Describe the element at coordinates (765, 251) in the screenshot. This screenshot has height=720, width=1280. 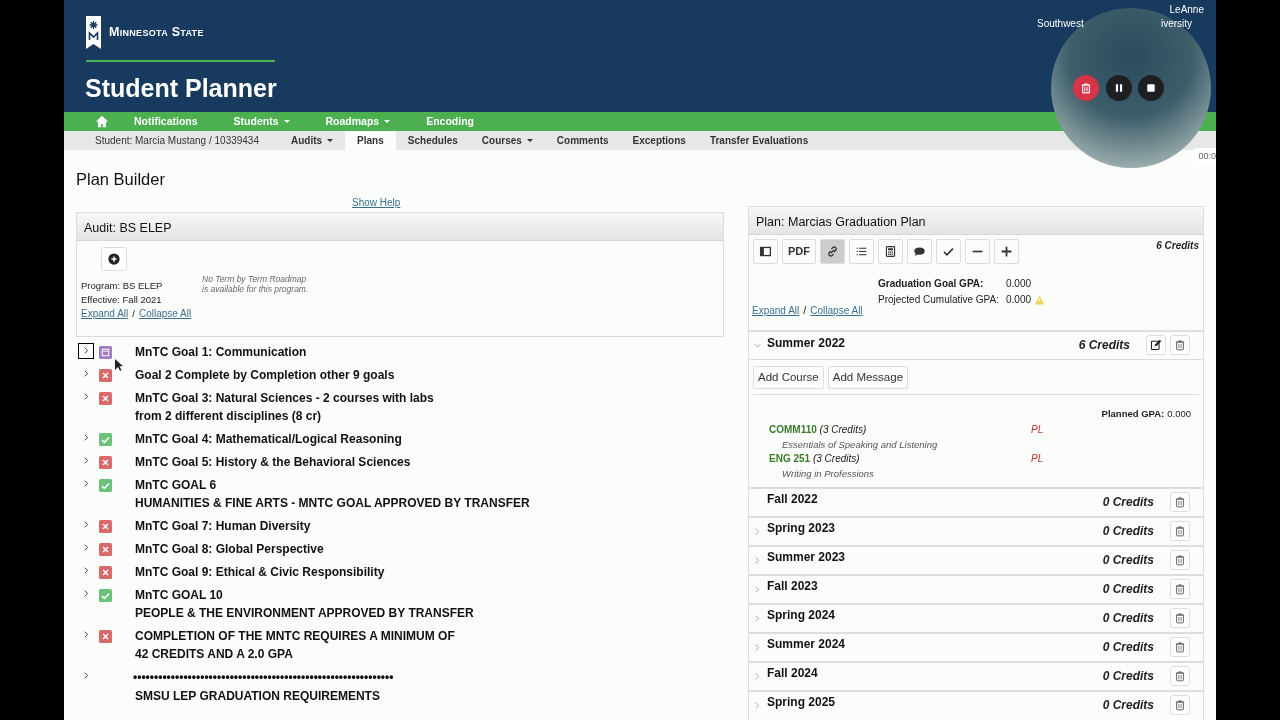
I see `table-button` at that location.